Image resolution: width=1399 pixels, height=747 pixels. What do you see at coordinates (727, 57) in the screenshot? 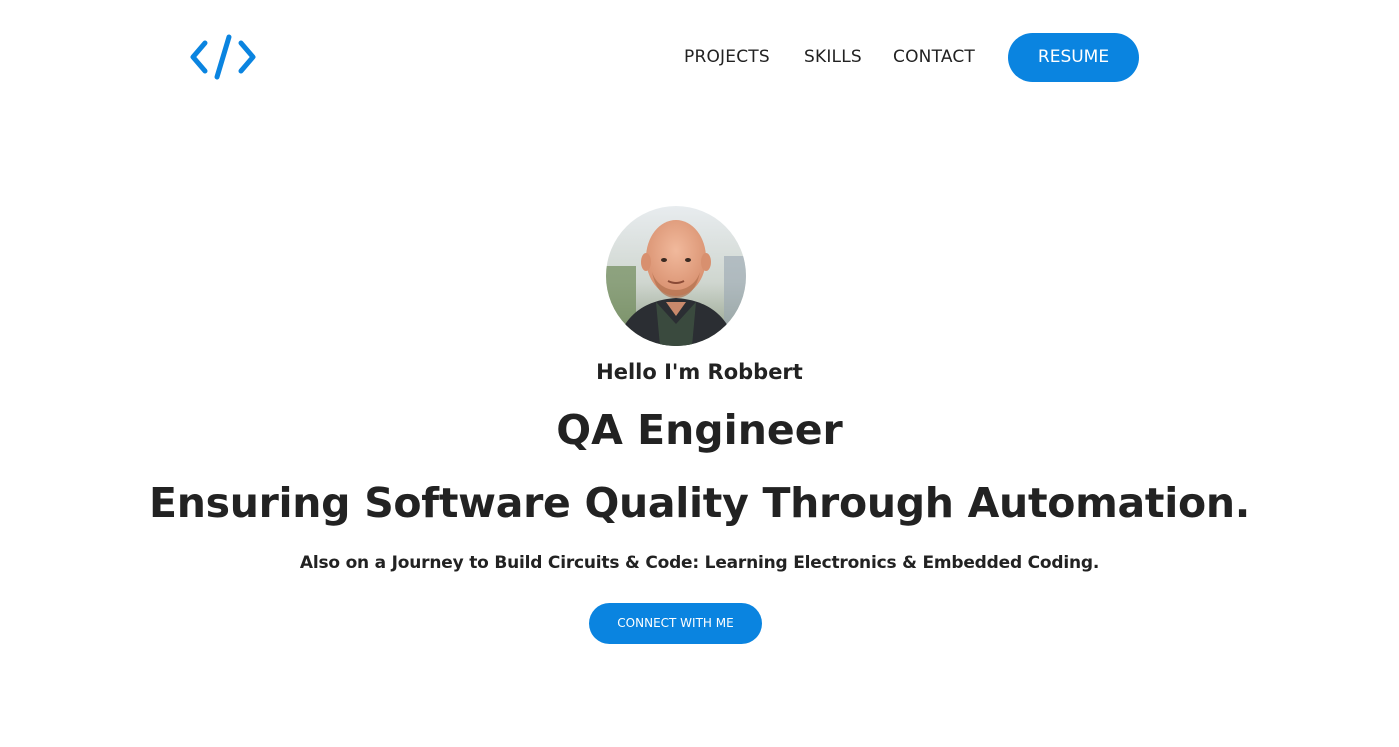
I see `nav-link-projects: PROJECTS` at bounding box center [727, 57].